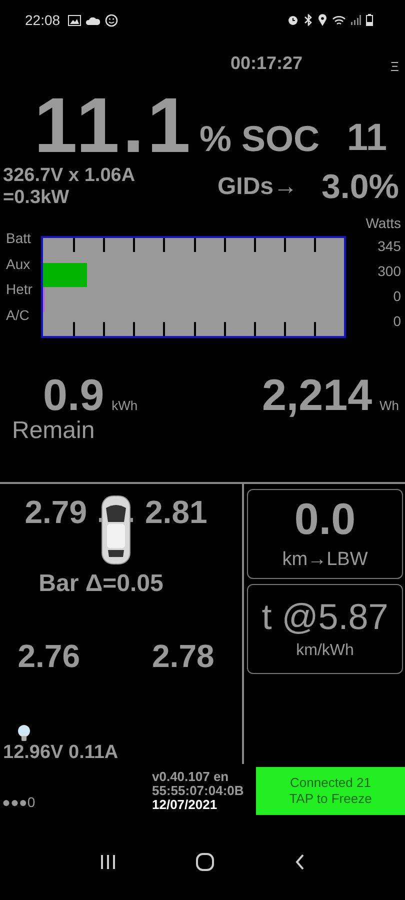 This screenshot has height=900, width=405. I want to click on device-id: 55:55:07:04:0B, so click(198, 791).